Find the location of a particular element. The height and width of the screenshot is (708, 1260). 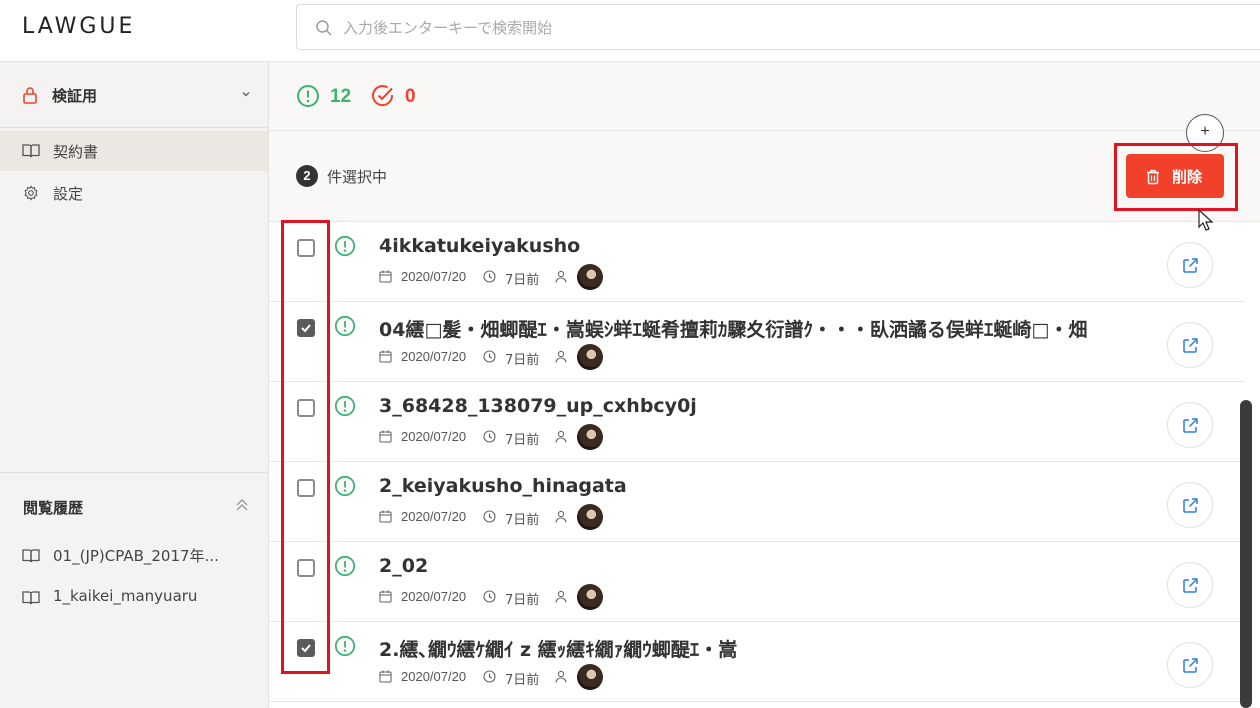

chevron-down-icon is located at coordinates (246, 94).